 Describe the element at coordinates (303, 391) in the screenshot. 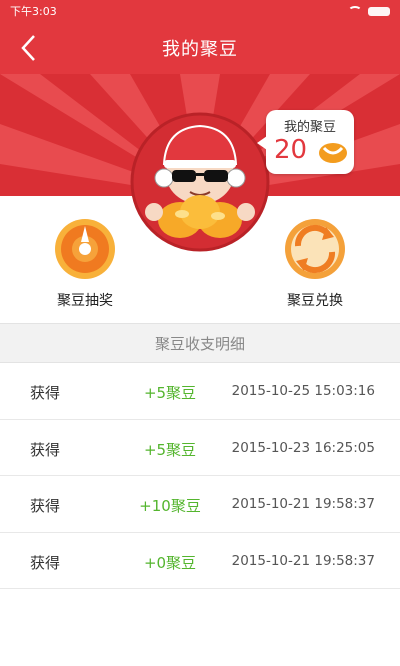

I see `row-time: 2015-10-25 15:03:16` at that location.